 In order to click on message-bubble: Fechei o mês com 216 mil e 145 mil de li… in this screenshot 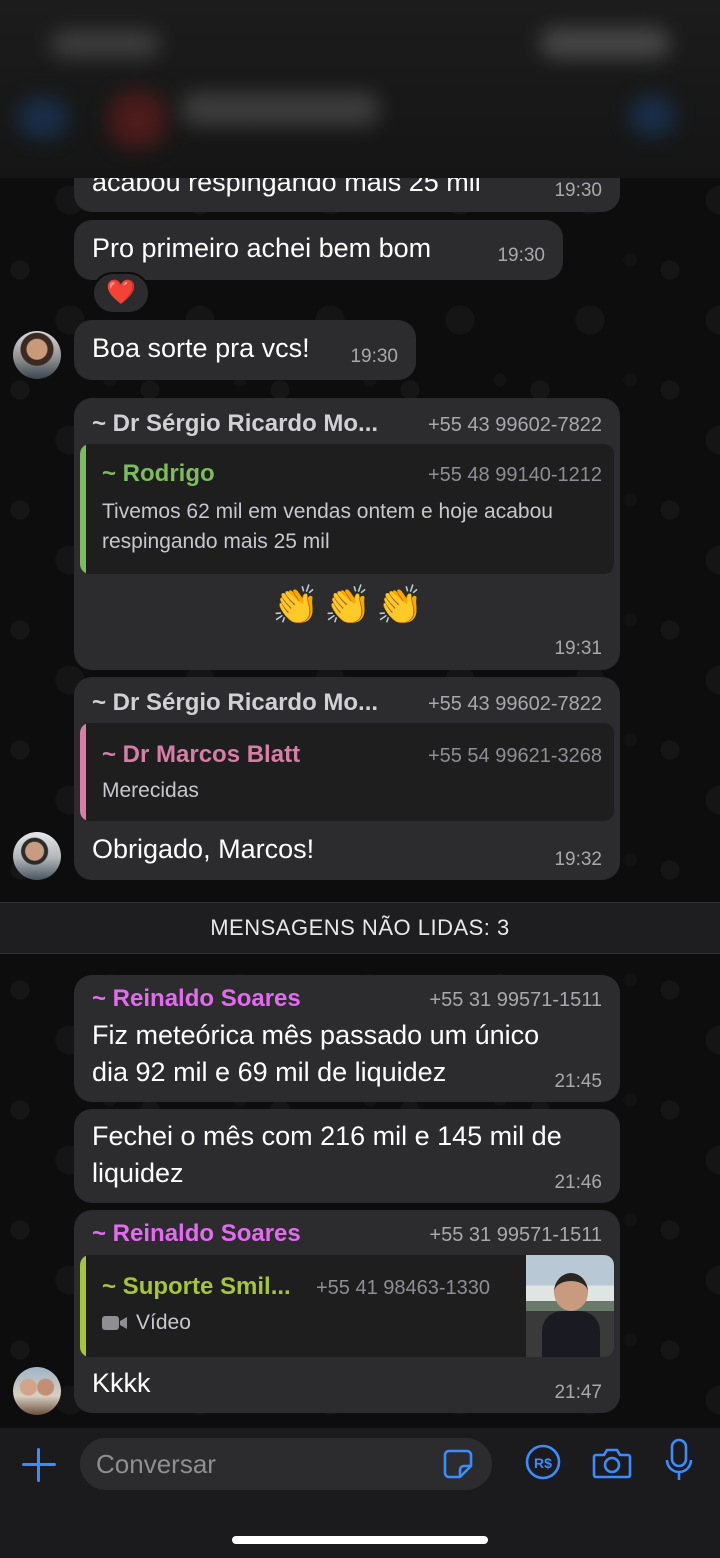, I will do `click(347, 1156)`.